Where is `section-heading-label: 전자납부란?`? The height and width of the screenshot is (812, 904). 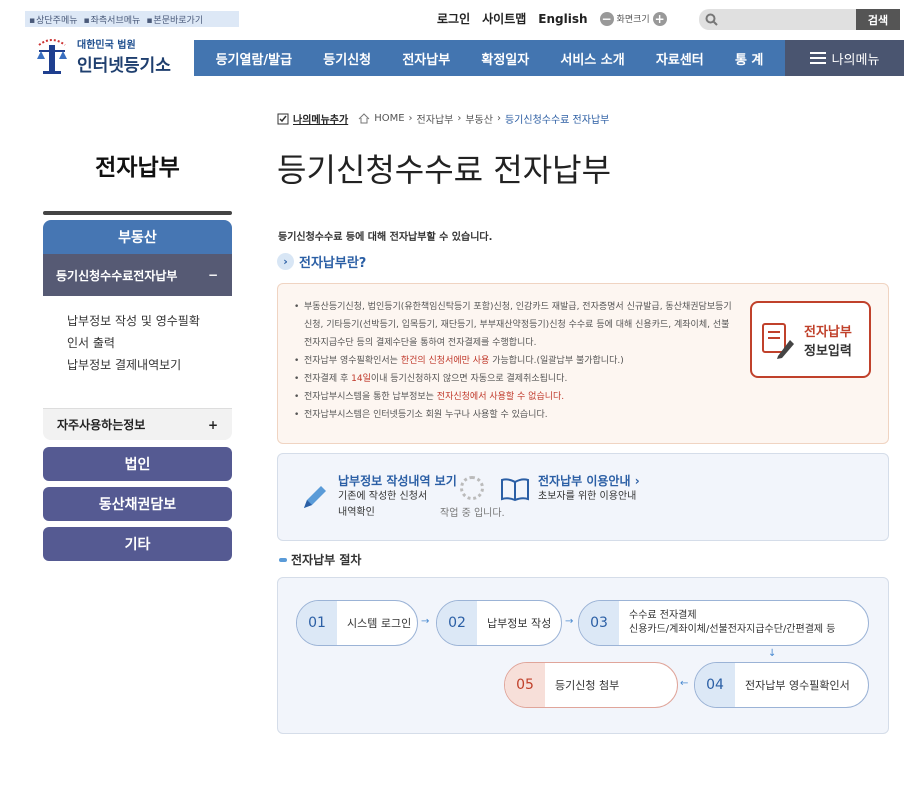
section-heading-label: 전자납부란? is located at coordinates (333, 263).